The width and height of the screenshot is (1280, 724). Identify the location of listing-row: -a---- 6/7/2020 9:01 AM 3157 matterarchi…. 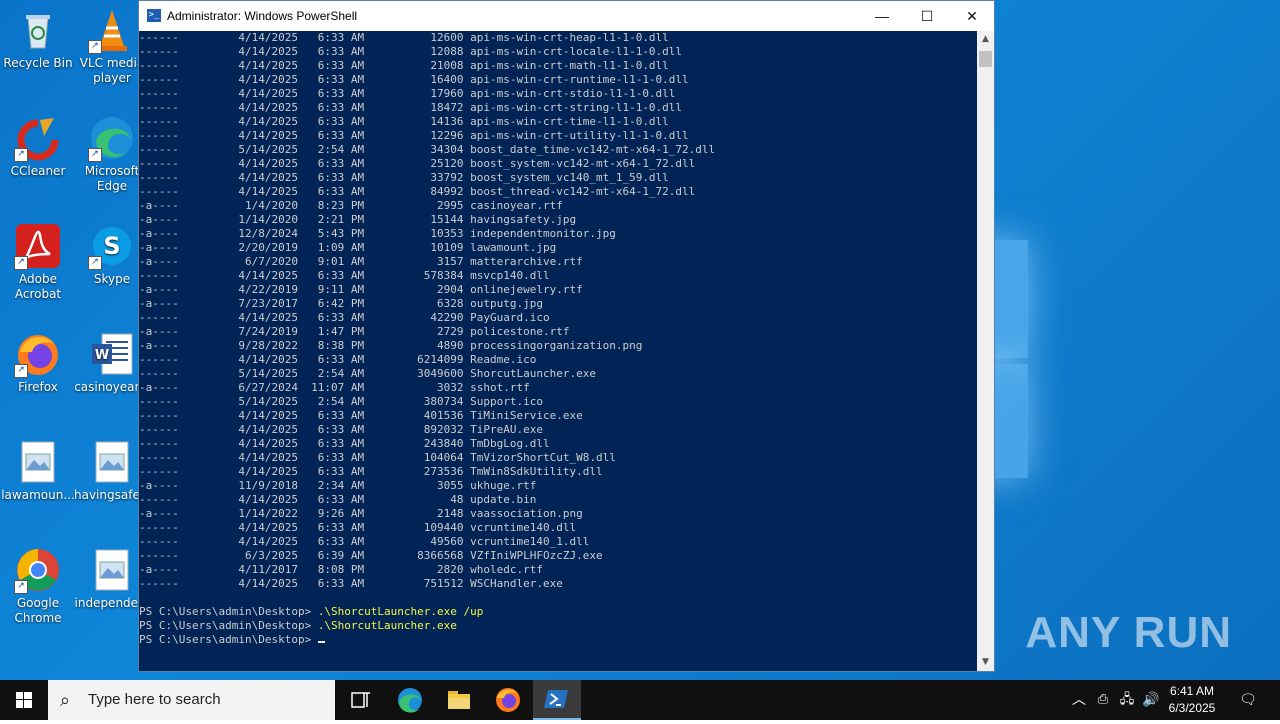
(361, 261).